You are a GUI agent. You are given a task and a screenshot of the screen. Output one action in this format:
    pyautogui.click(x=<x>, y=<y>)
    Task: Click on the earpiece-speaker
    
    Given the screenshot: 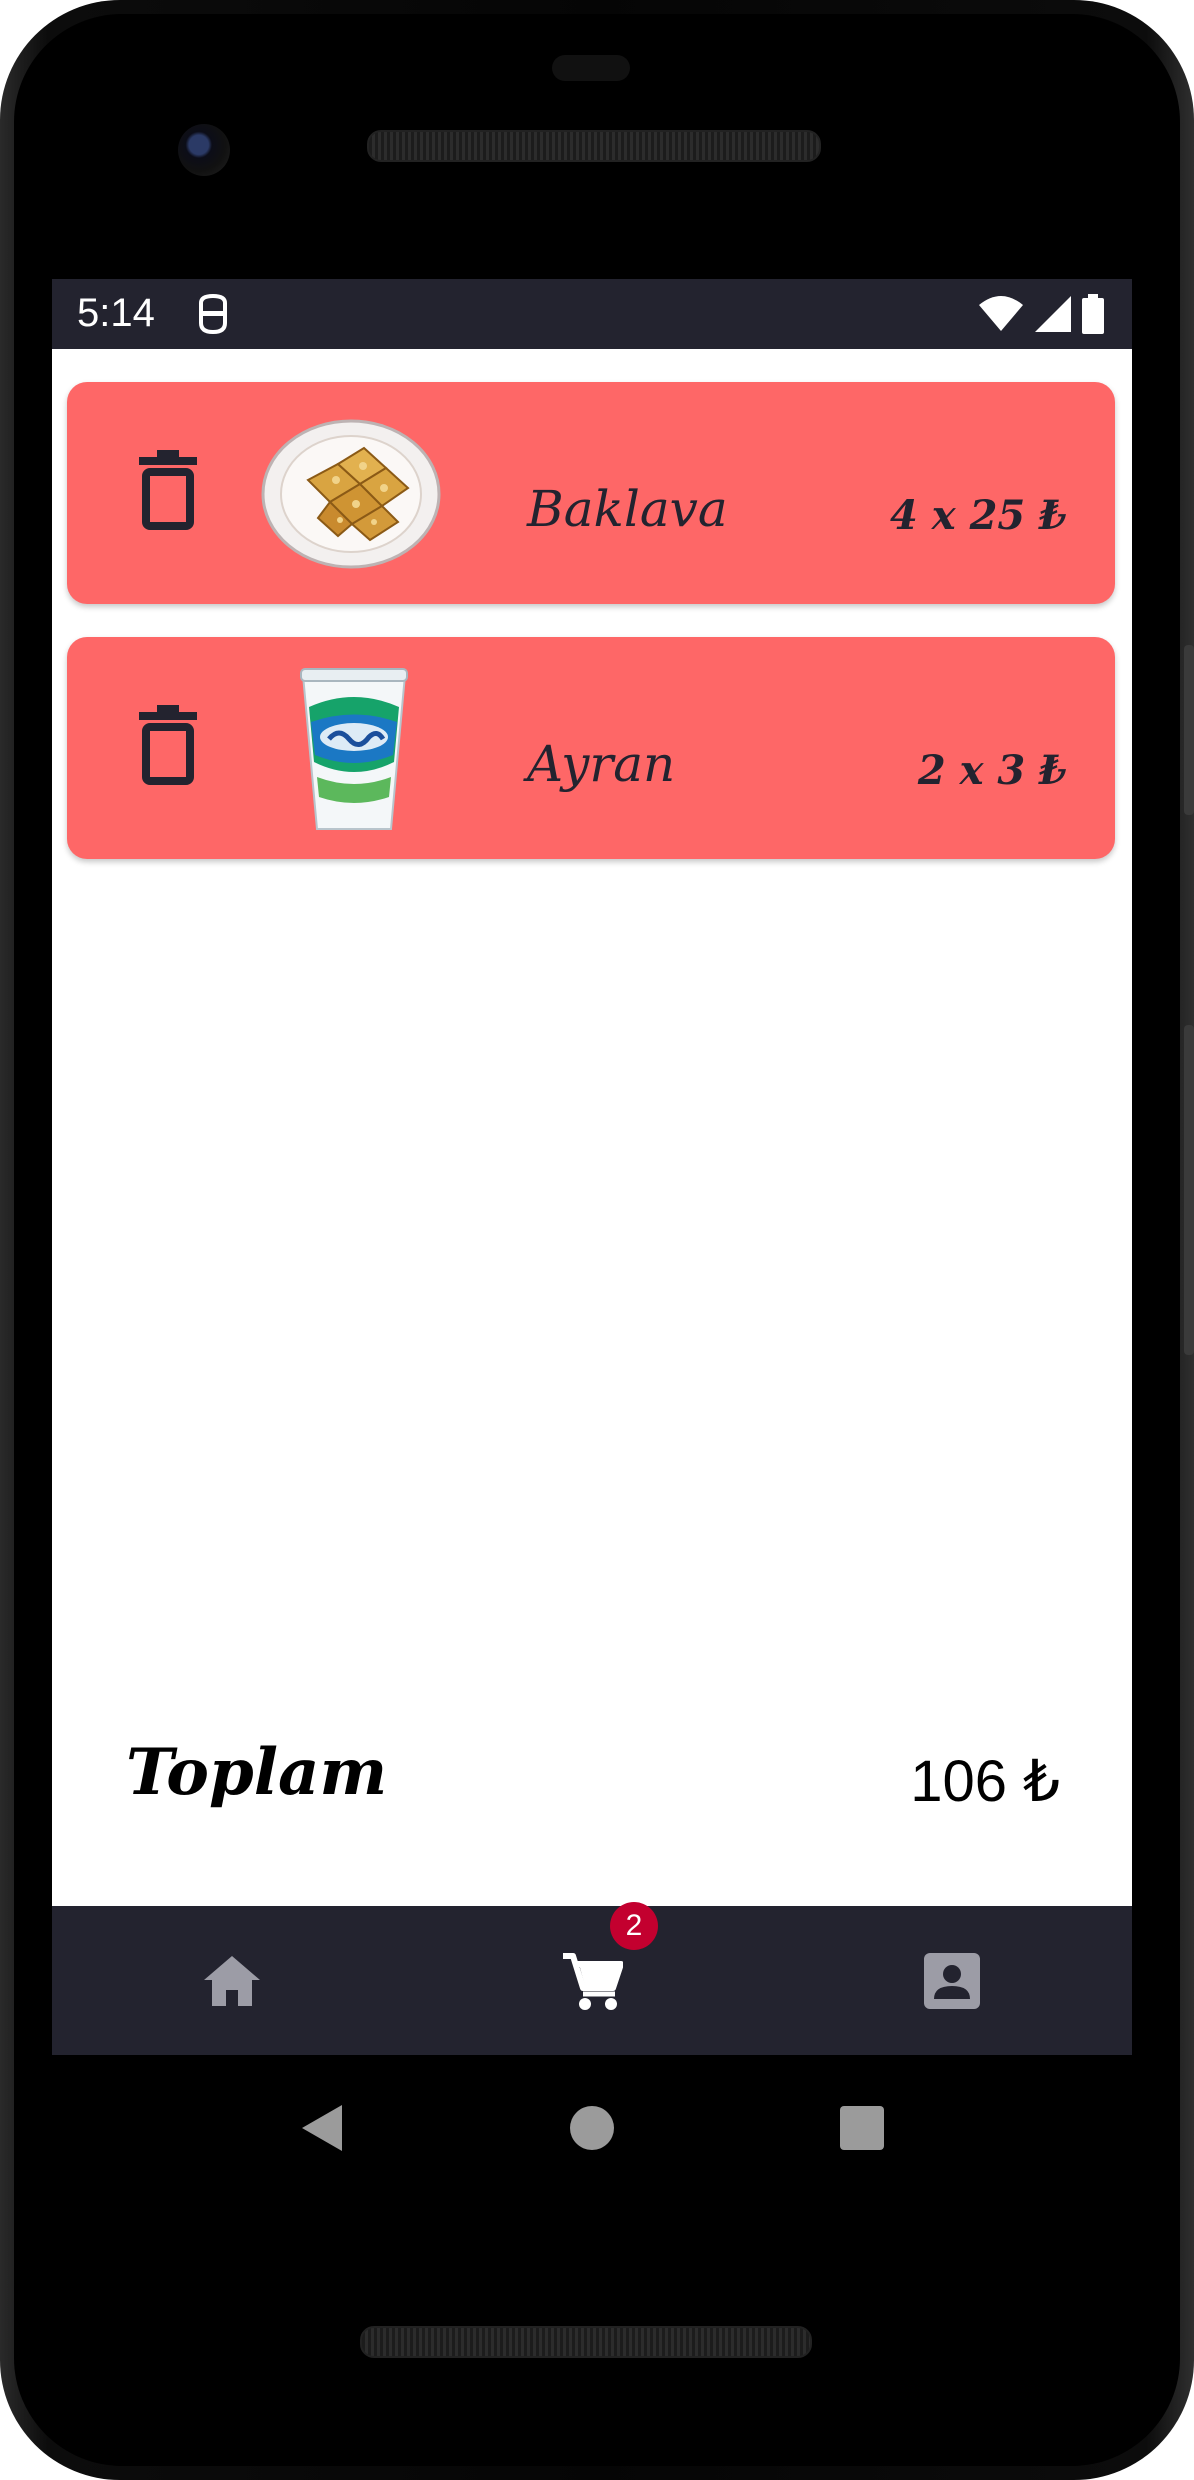 What is the action you would take?
    pyautogui.click(x=594, y=146)
    